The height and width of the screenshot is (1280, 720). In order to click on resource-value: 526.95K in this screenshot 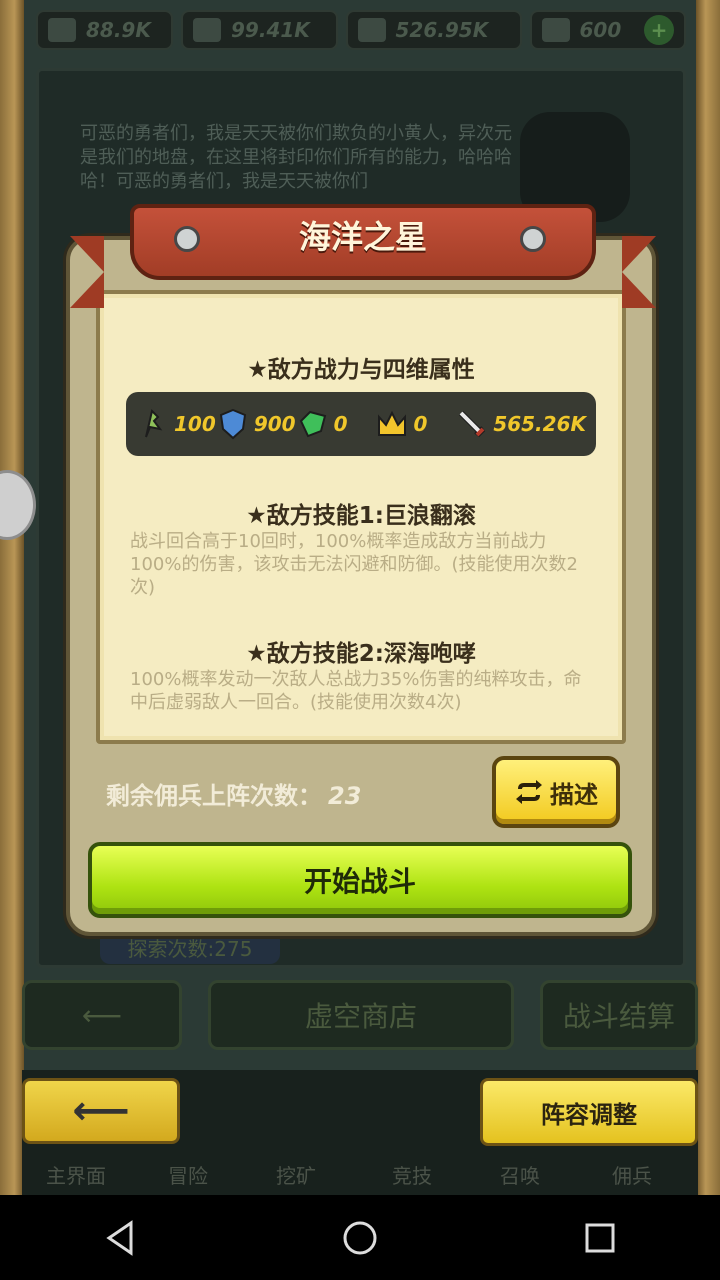, I will do `click(442, 30)`.